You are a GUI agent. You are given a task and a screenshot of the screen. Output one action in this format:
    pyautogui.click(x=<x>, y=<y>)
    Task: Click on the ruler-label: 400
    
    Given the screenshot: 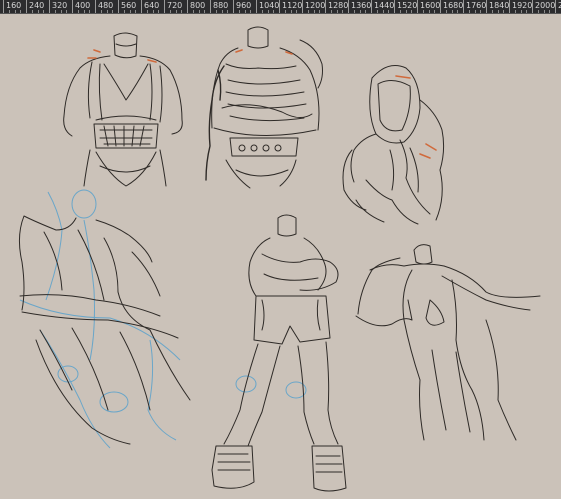 What is the action you would take?
    pyautogui.click(x=81, y=6)
    